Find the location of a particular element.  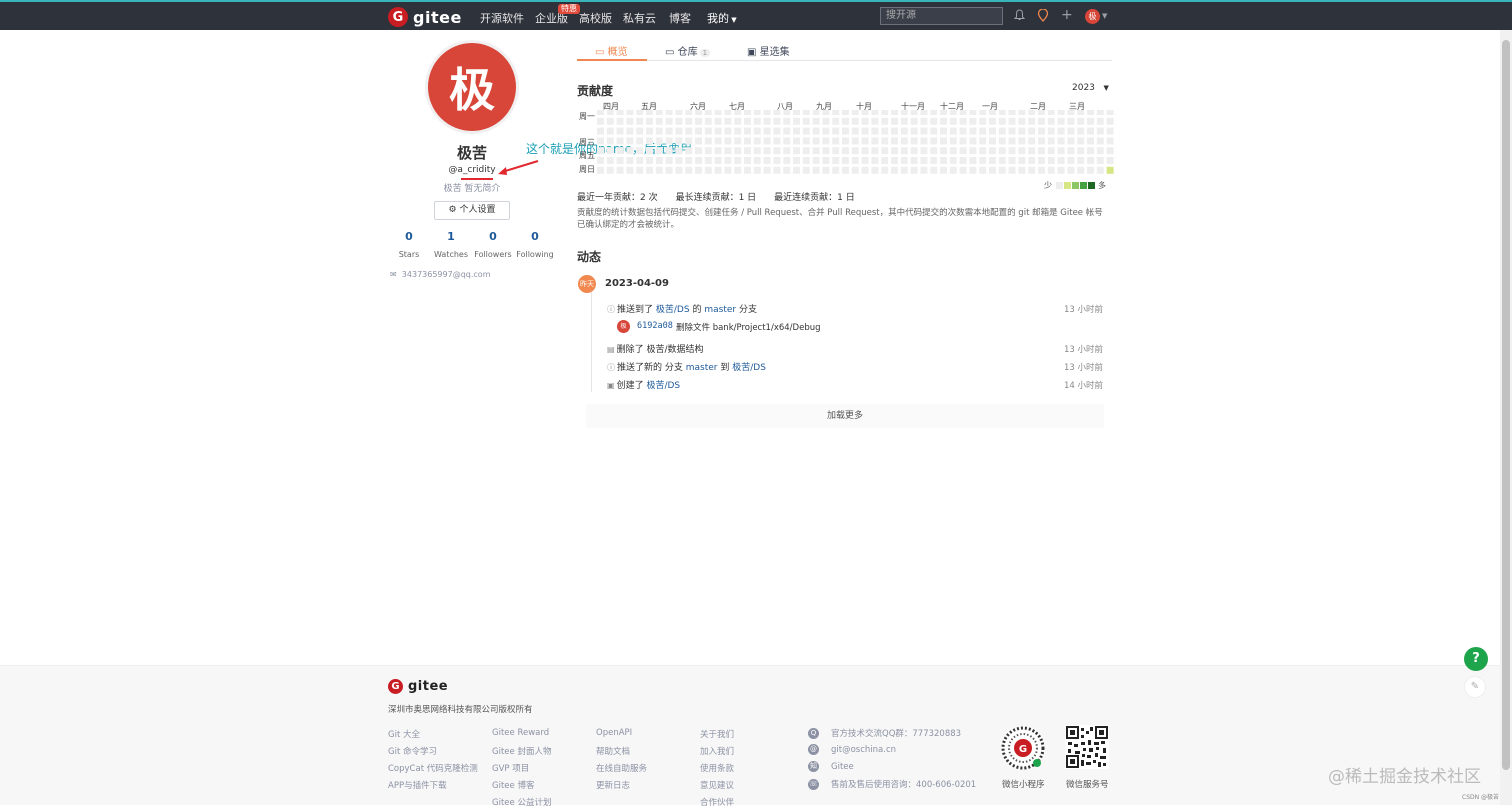

footer-link: 帮助文档 is located at coordinates (613, 751).